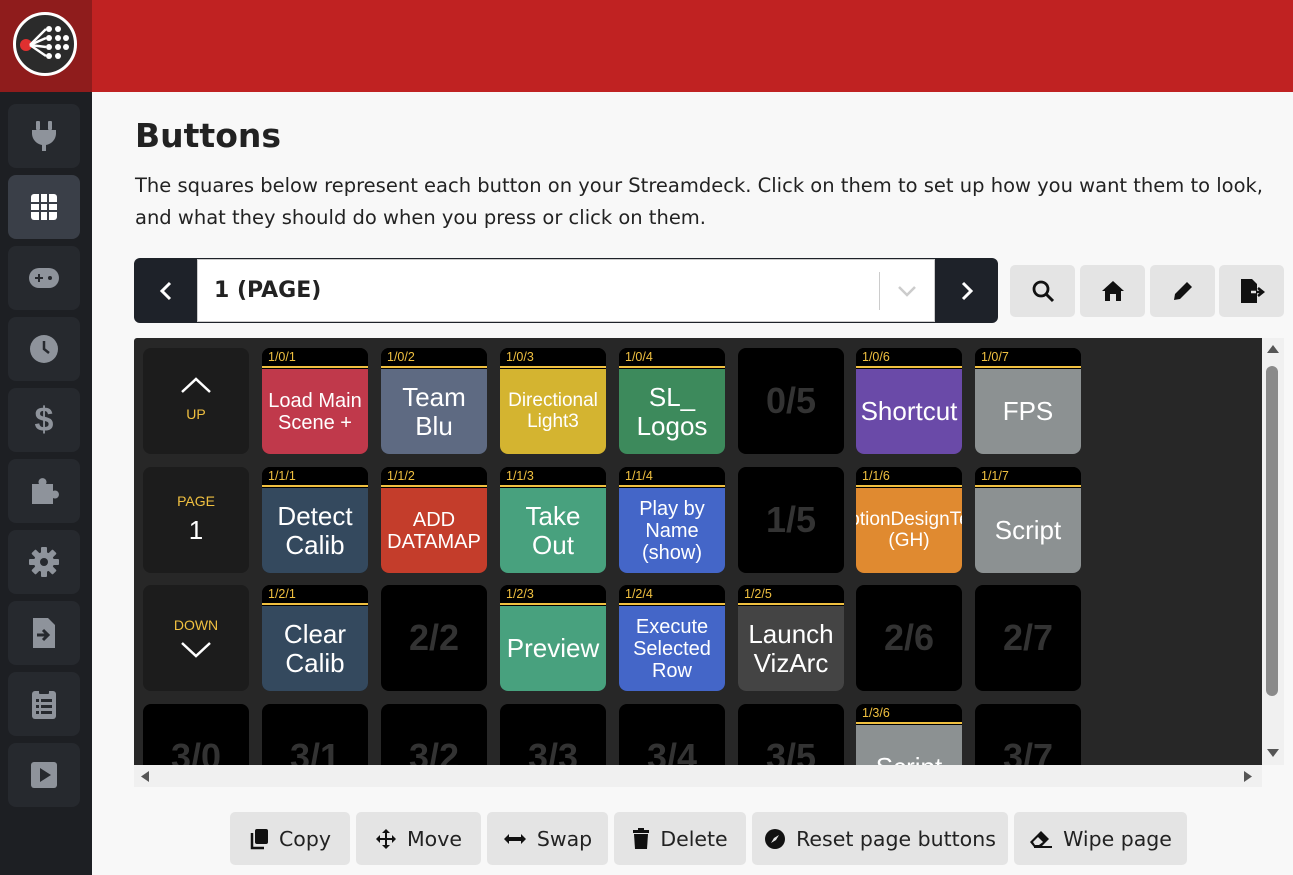 The image size is (1293, 875). I want to click on vertical-scrollbar, so click(1273, 551).